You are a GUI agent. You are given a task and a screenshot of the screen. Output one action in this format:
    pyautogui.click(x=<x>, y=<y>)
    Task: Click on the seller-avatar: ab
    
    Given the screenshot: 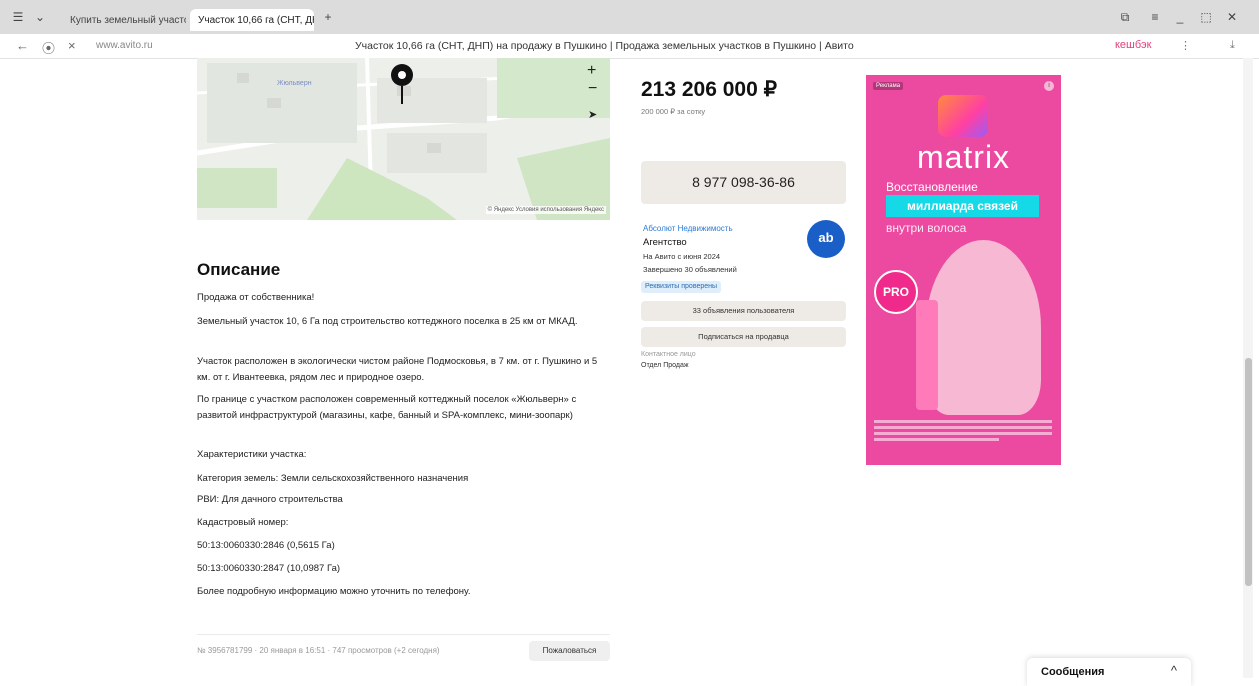 What is the action you would take?
    pyautogui.click(x=826, y=239)
    